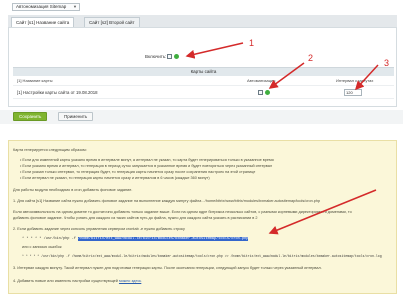 This screenshot has width=403, height=294. I want to click on annotation-label-1: 1, so click(252, 43).